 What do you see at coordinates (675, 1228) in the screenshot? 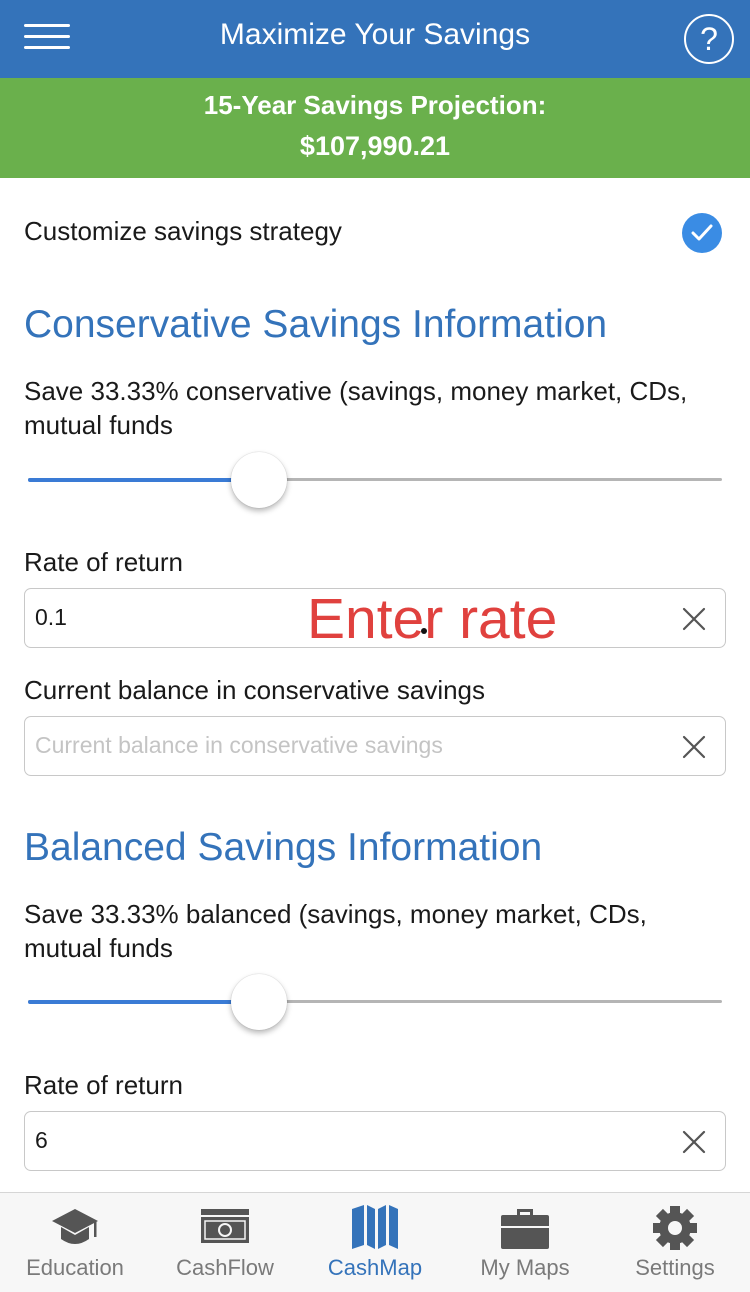
I see `gear-icon` at bounding box center [675, 1228].